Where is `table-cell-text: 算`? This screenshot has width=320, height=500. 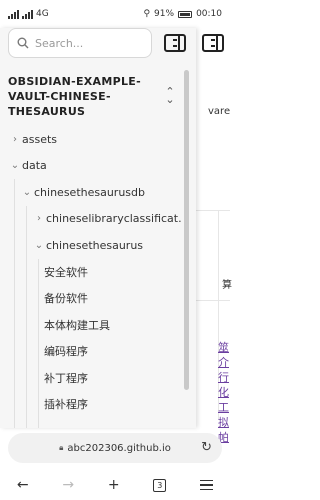
table-cell-text: 算 is located at coordinates (227, 285).